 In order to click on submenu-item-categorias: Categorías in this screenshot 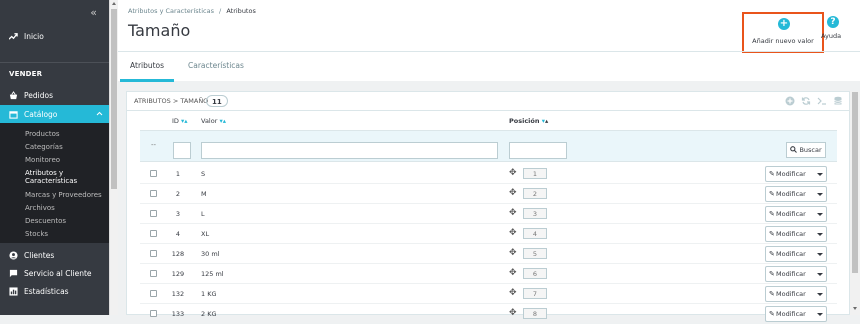, I will do `click(44, 147)`.